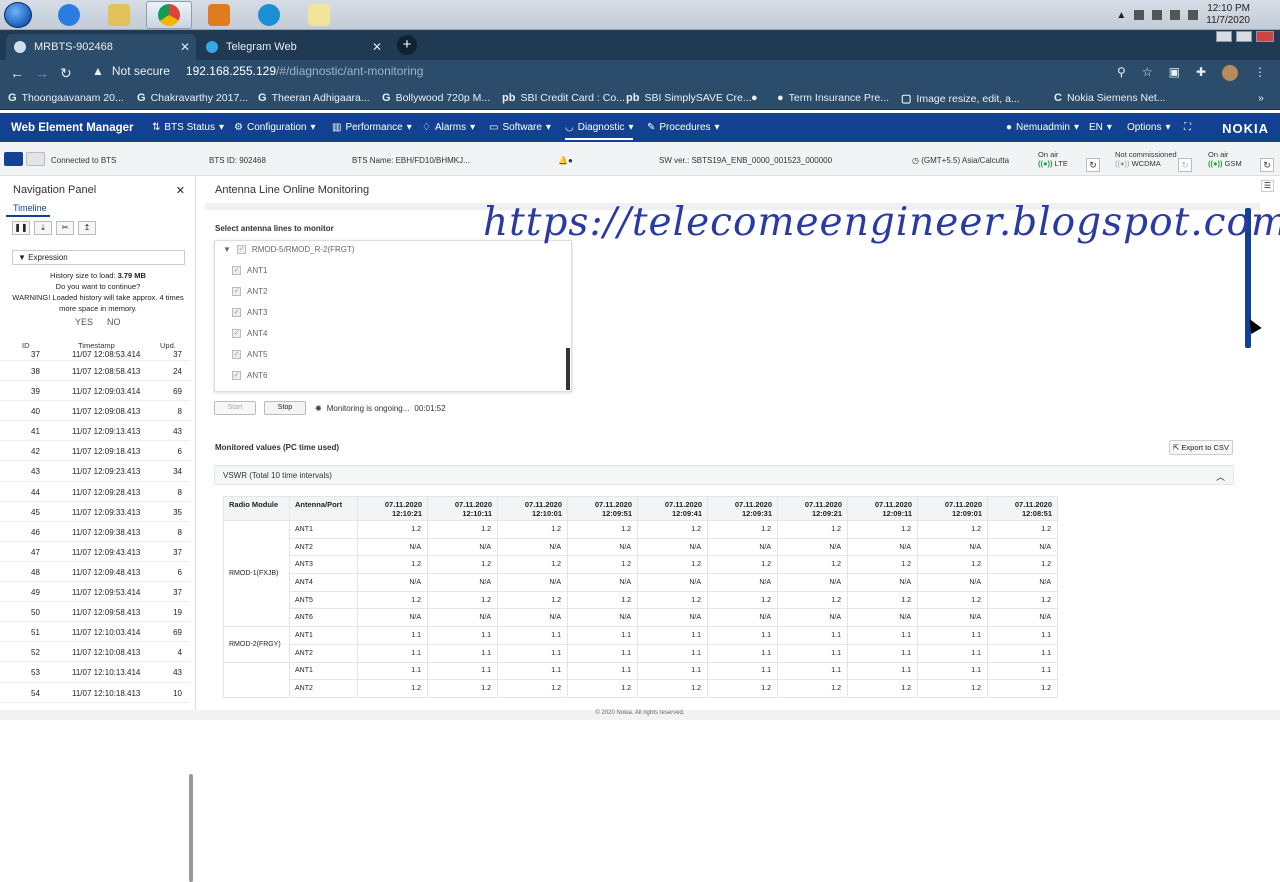 The height and width of the screenshot is (882, 1280). Describe the element at coordinates (95, 451) in the screenshot. I see `timeline-row: 42 11/07 12:09:18.413 6` at that location.